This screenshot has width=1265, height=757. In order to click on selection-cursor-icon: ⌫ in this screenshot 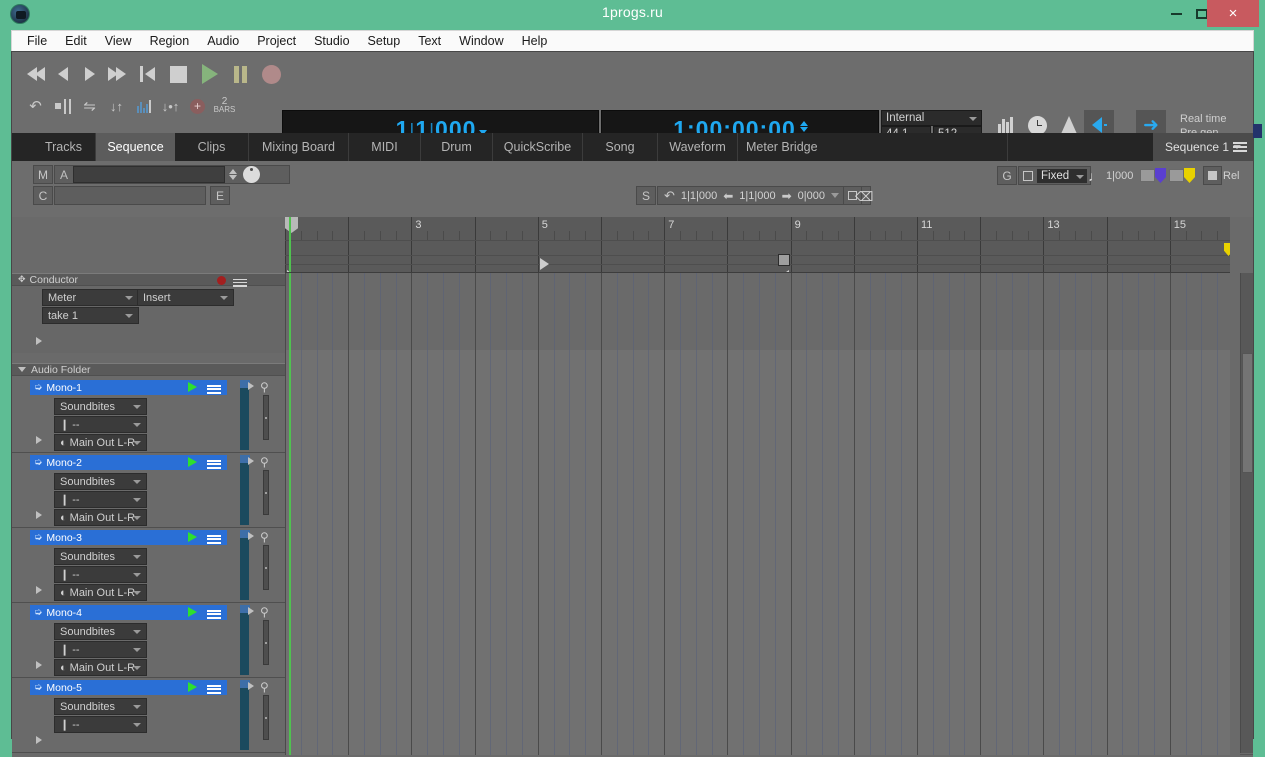, I will do `click(864, 197)`.